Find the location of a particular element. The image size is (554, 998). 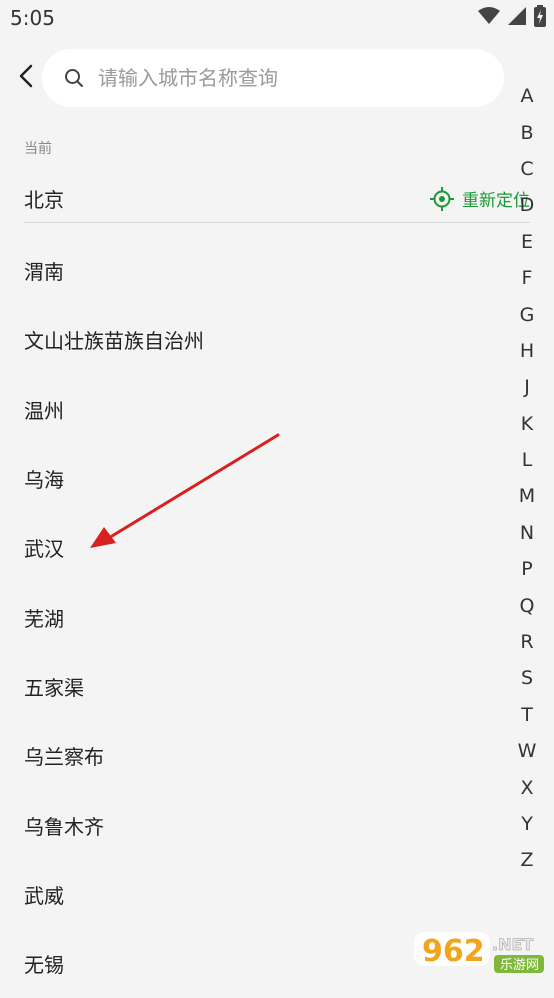

city-item: 武威 is located at coordinates (264, 894).